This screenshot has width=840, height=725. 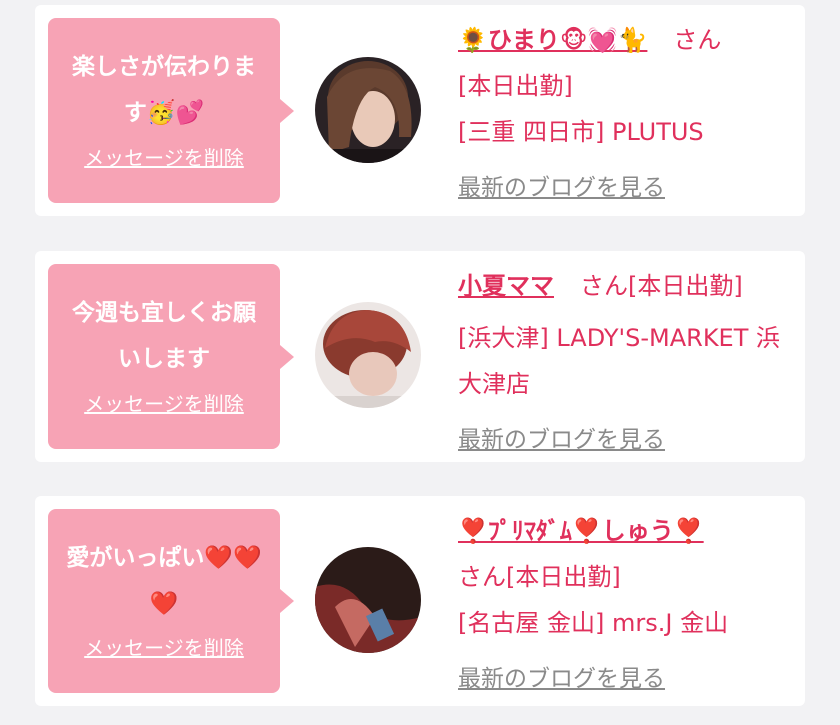 I want to click on message-bubble: 楽しさが伝わります🥳💕 メッセージを削除, so click(x=171, y=110).